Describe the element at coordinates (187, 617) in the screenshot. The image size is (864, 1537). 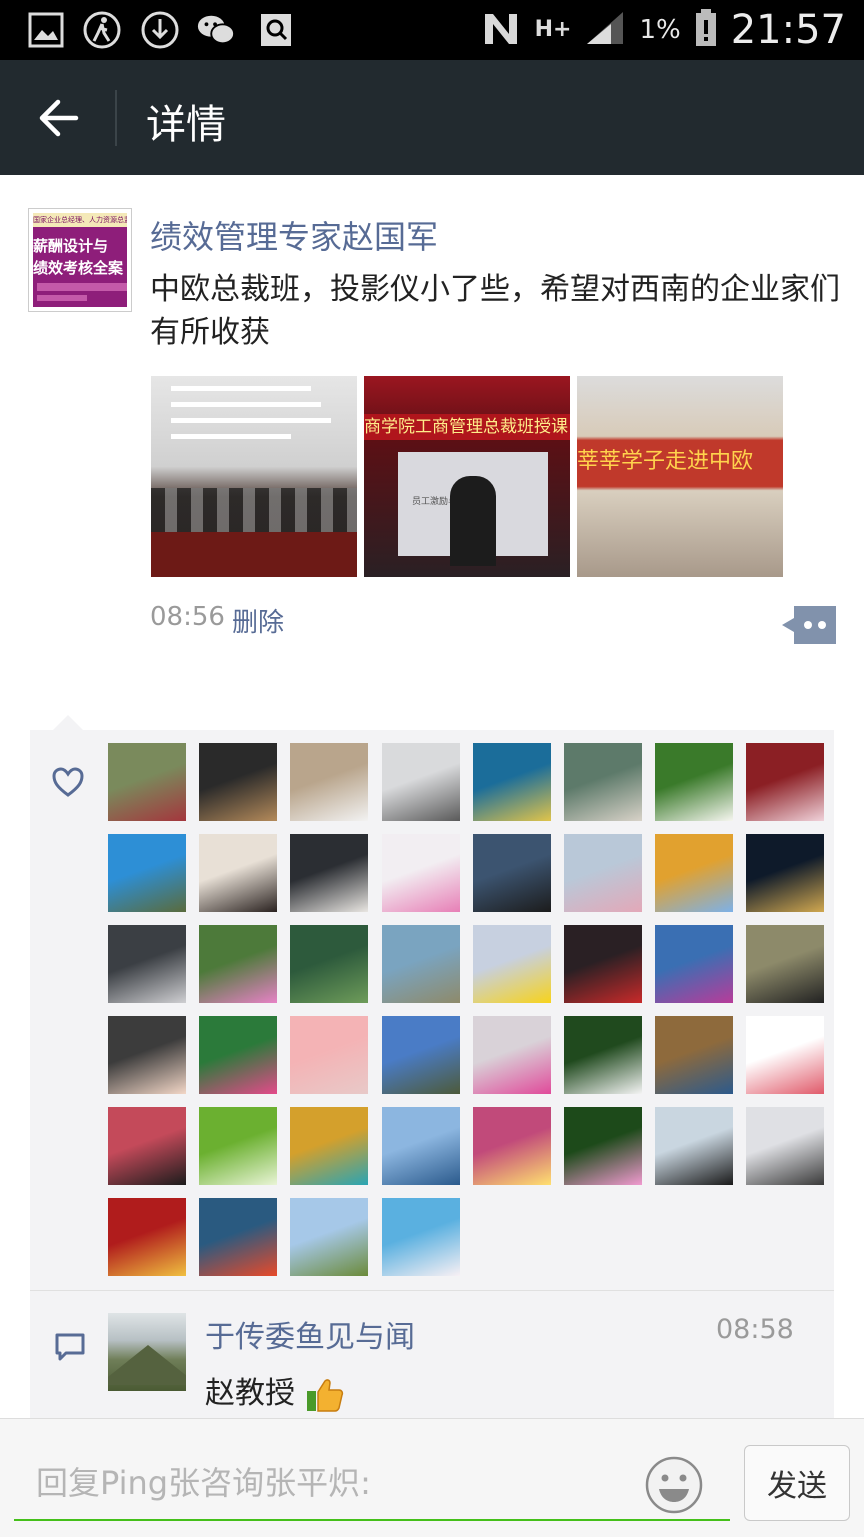
I see `post-time: 08:56` at that location.